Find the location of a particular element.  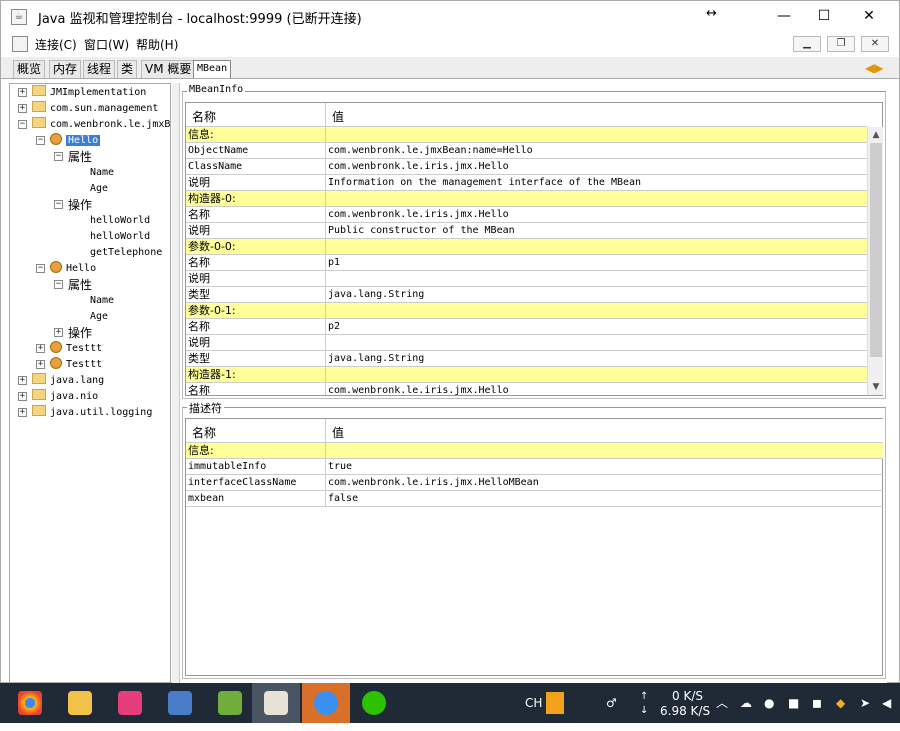

menu-window: 窗口(W) is located at coordinates (106, 44).